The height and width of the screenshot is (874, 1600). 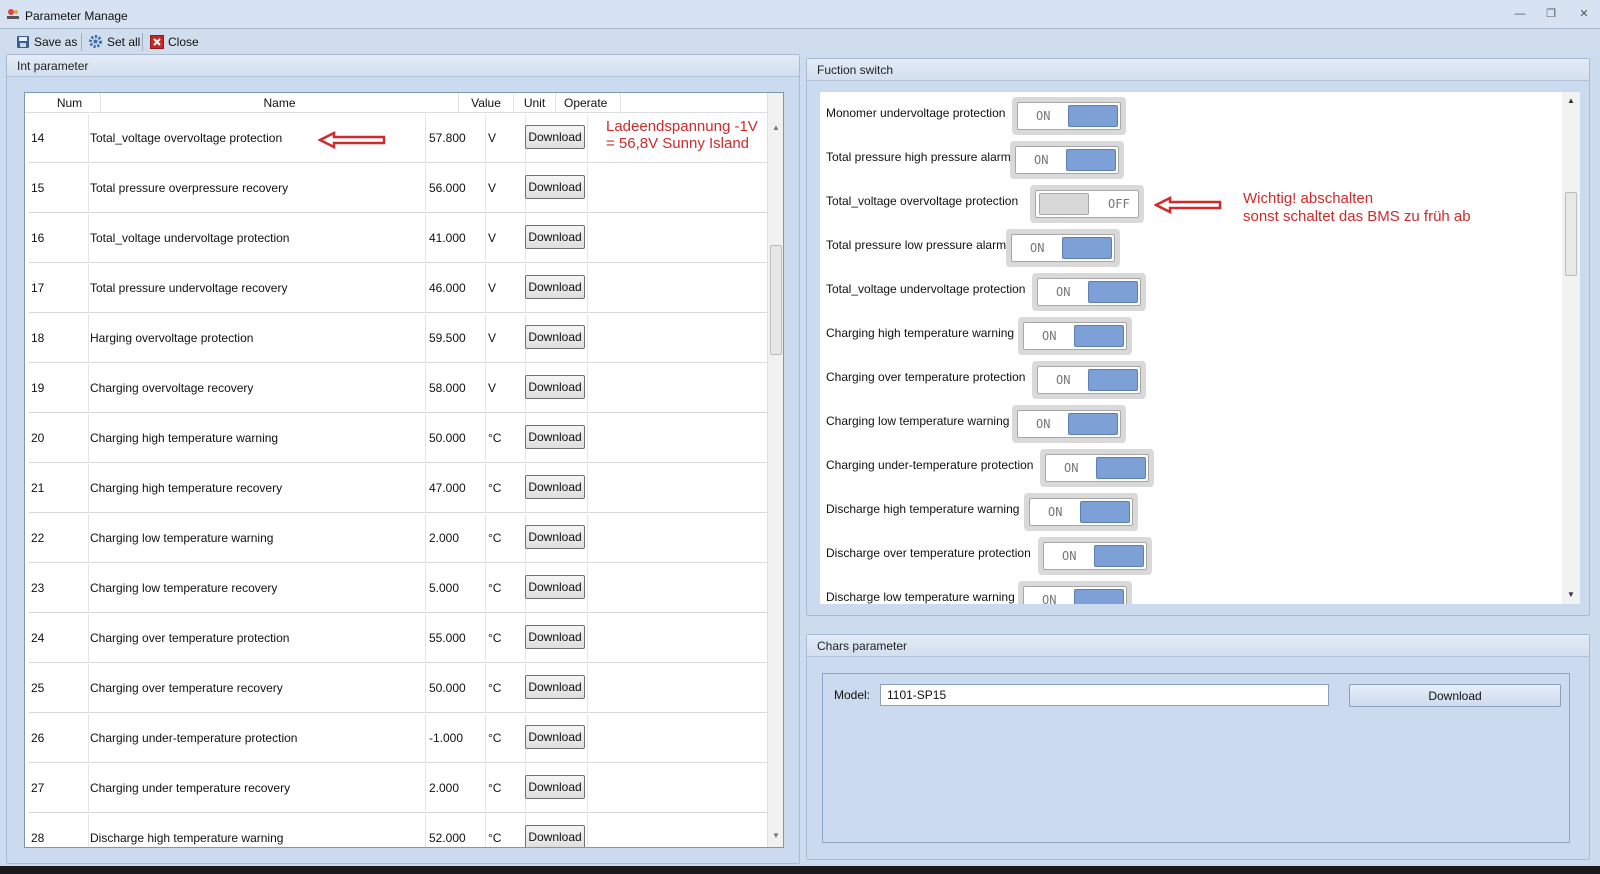 What do you see at coordinates (1551, 14) in the screenshot?
I see `restore-icon: ❐` at bounding box center [1551, 14].